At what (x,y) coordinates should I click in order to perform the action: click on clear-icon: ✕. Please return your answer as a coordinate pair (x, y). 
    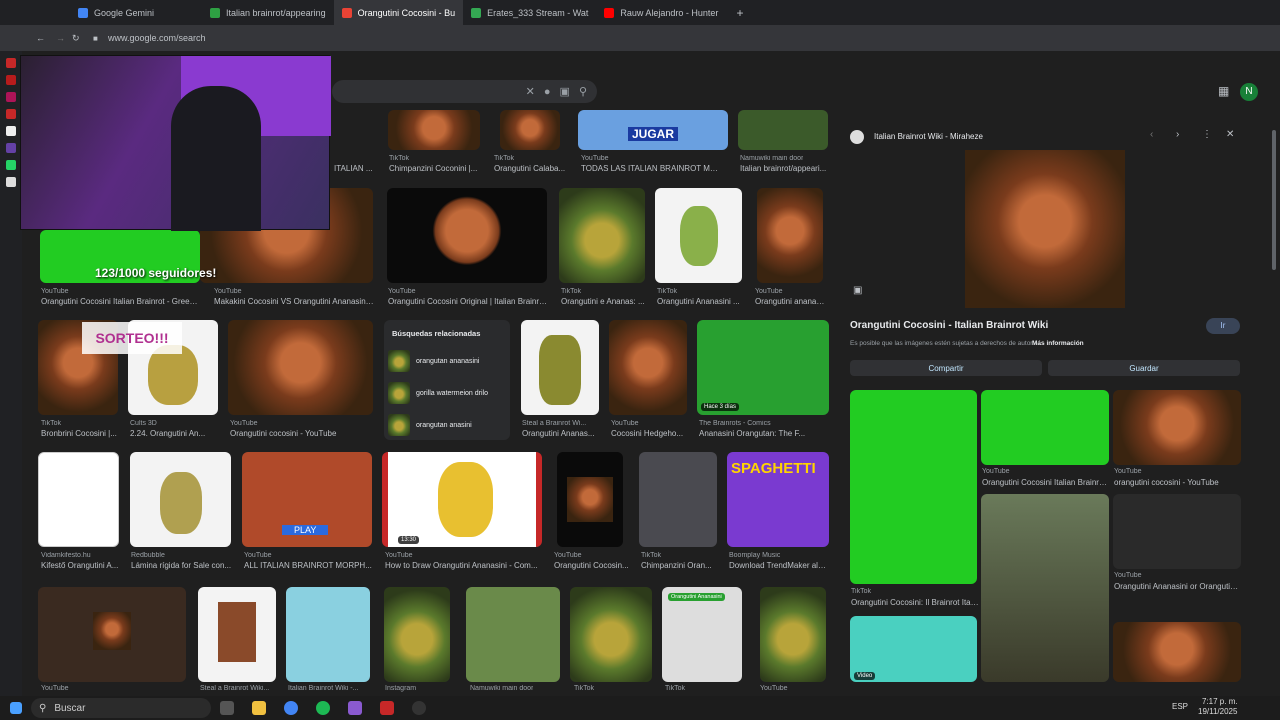
    Looking at the image, I should click on (530, 91).